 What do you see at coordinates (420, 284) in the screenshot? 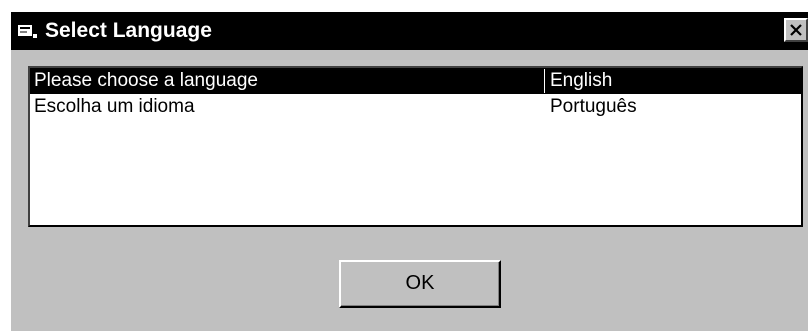
I see `ok-button: OK` at bounding box center [420, 284].